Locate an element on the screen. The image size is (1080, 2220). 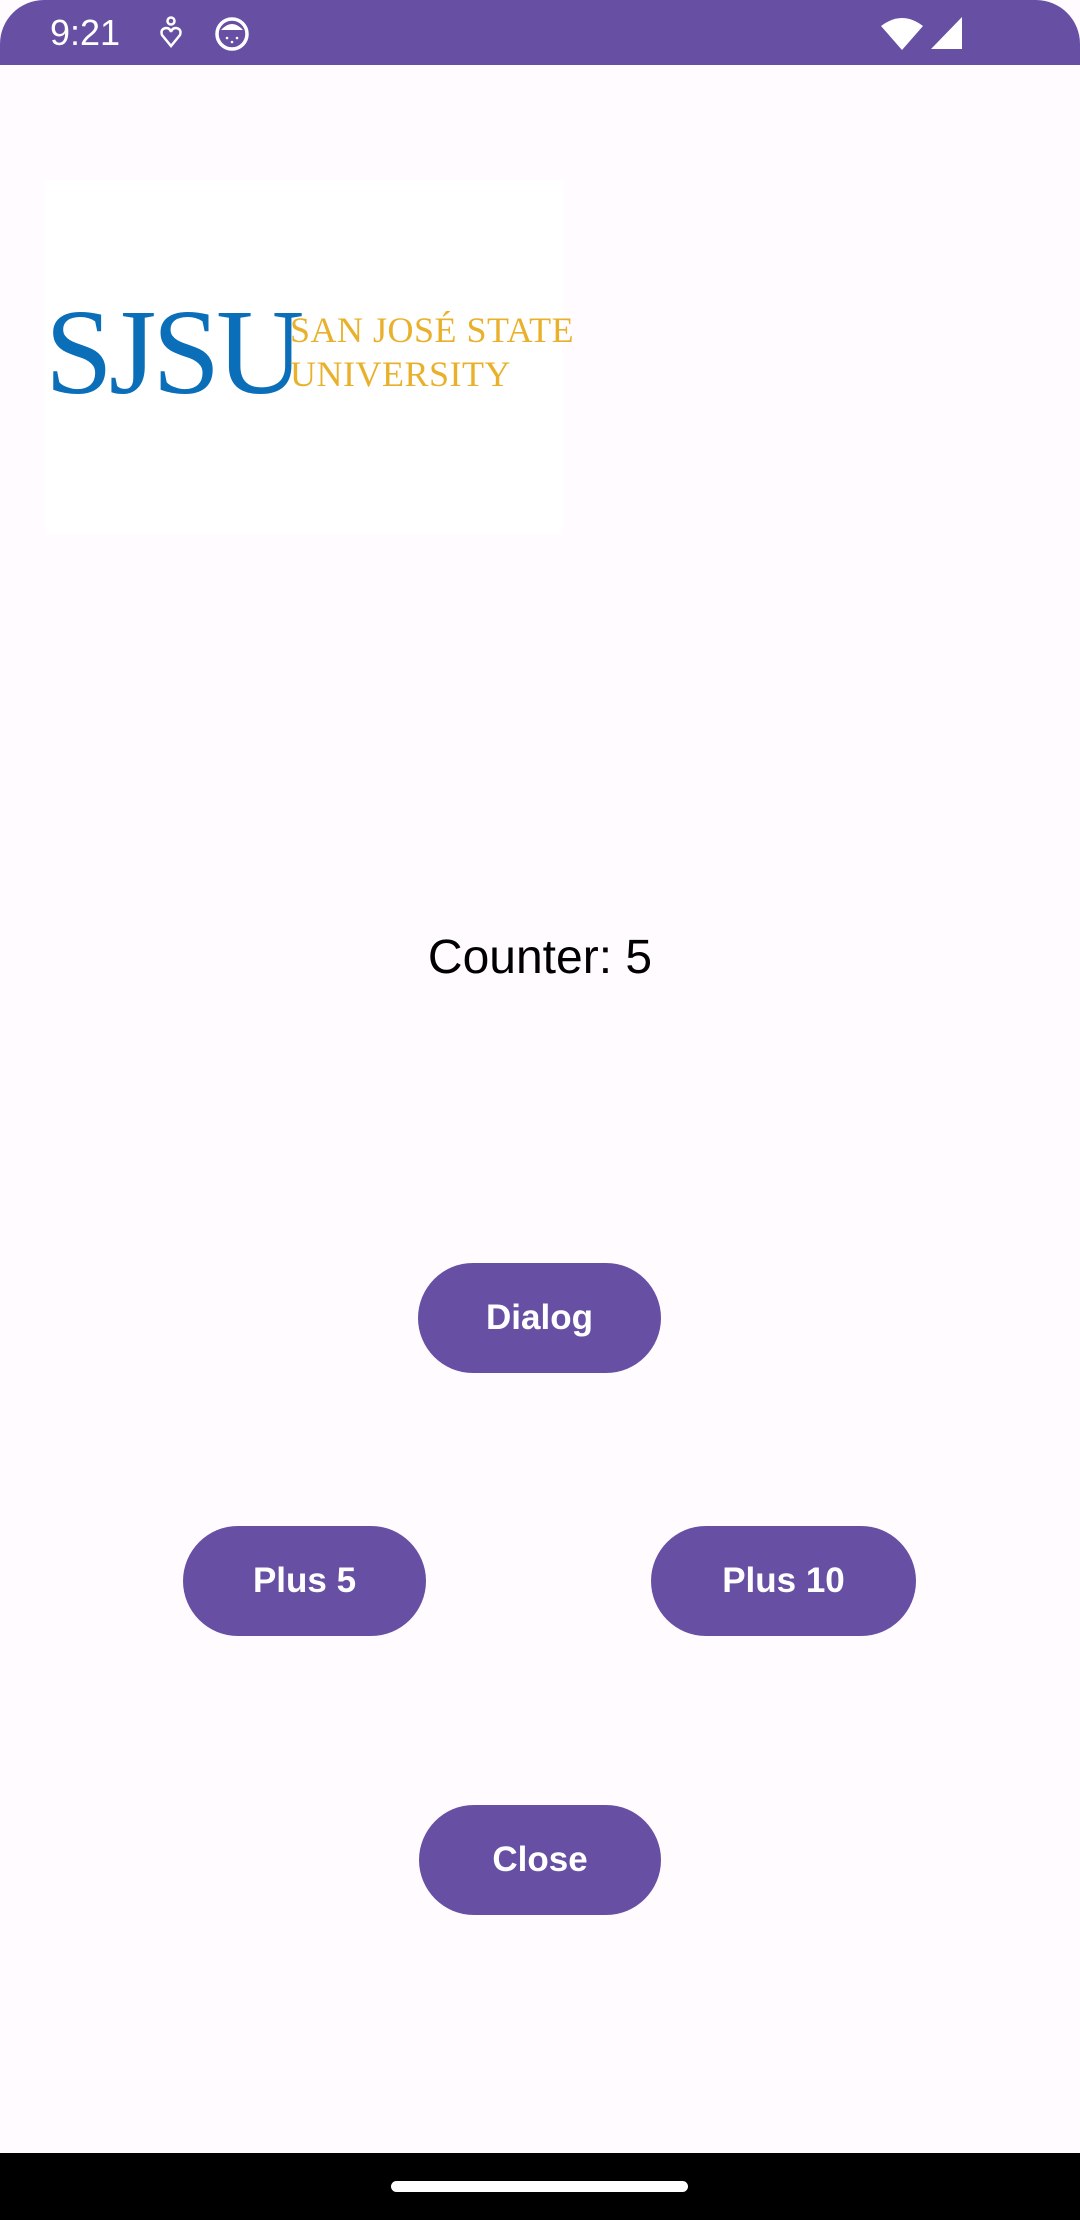
android-debug-icon is located at coordinates (232, 34).